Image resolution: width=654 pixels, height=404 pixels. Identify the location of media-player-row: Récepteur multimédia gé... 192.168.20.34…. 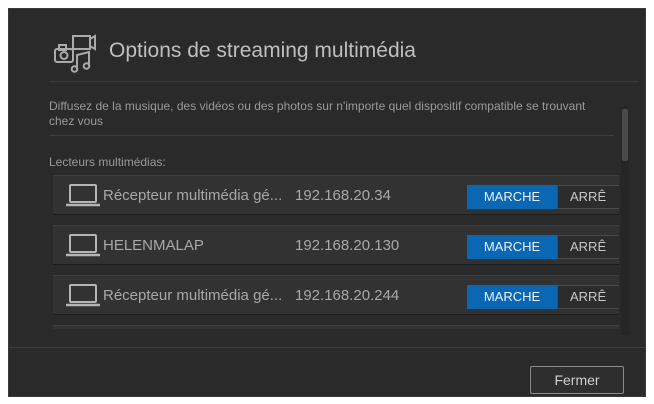
(336, 195).